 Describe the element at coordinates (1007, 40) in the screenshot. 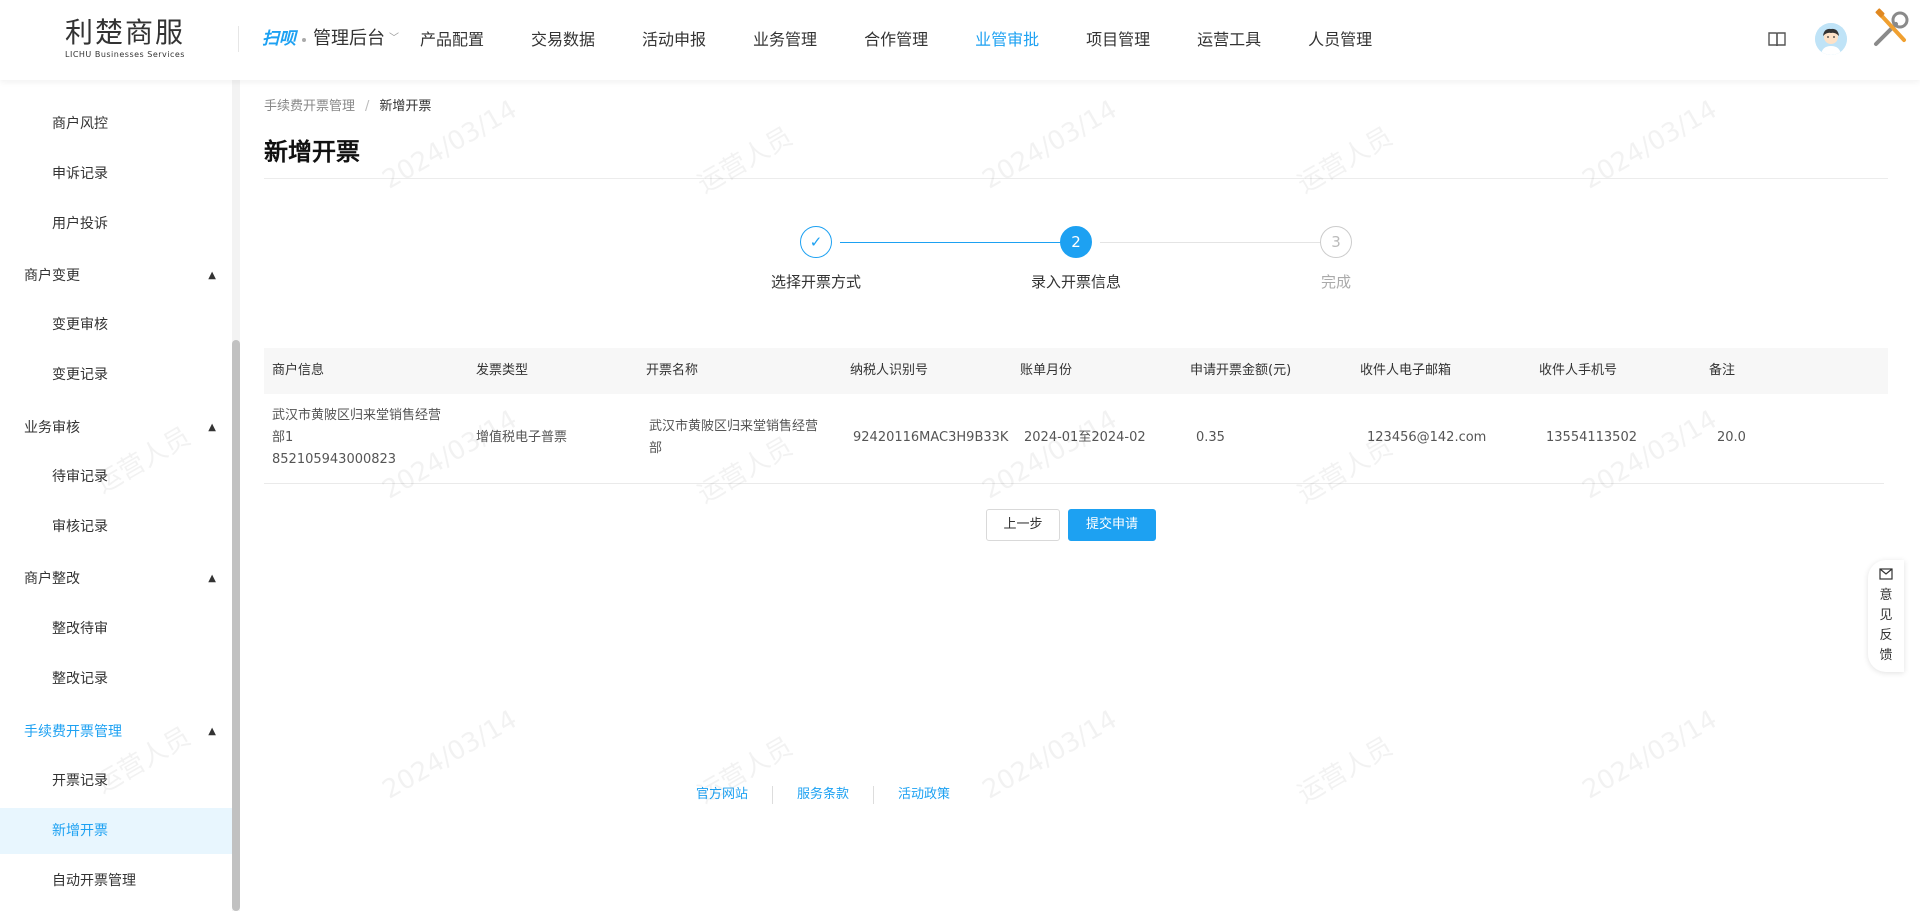

I see `nav-item-approval: 业管审批` at that location.